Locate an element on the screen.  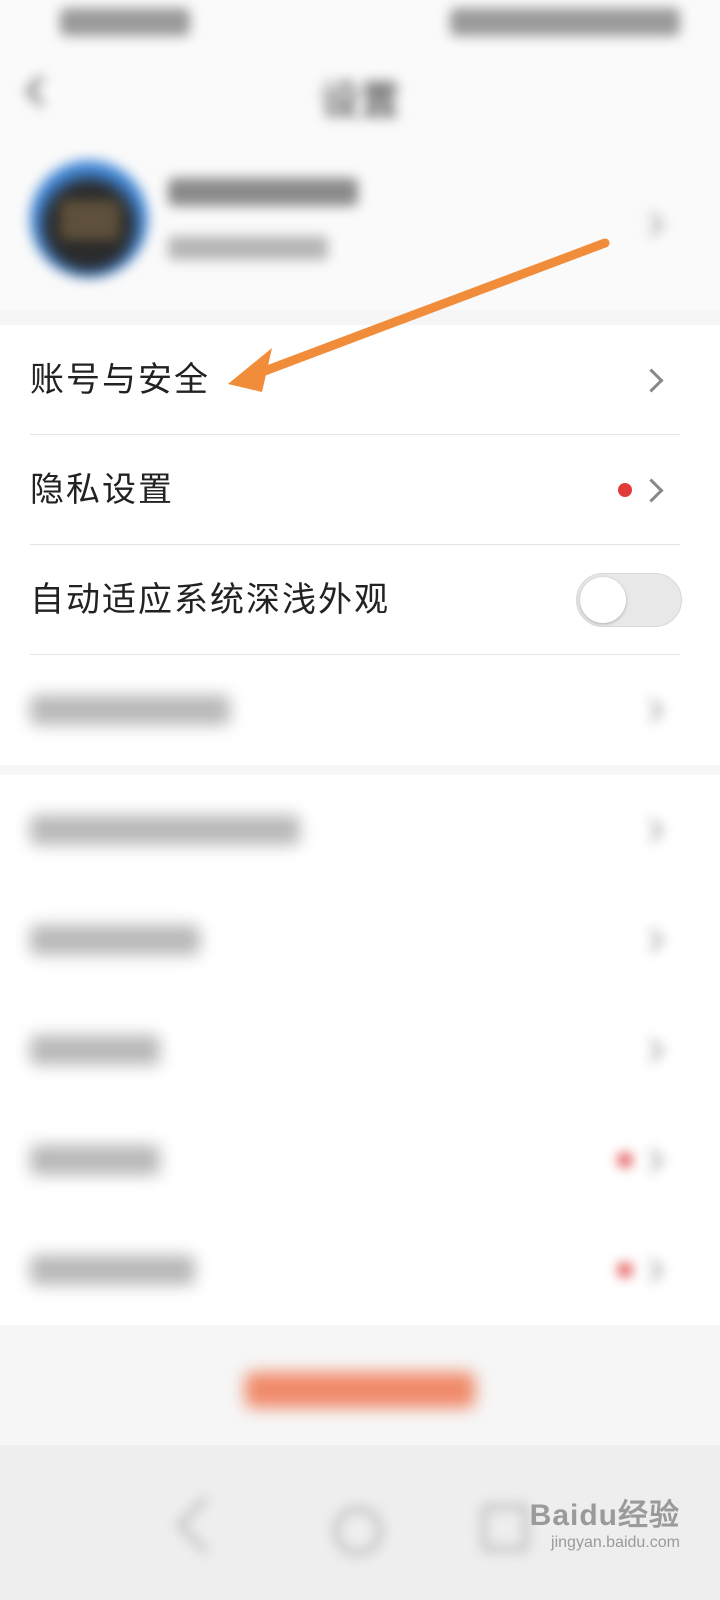
profile-card is located at coordinates (360, 225).